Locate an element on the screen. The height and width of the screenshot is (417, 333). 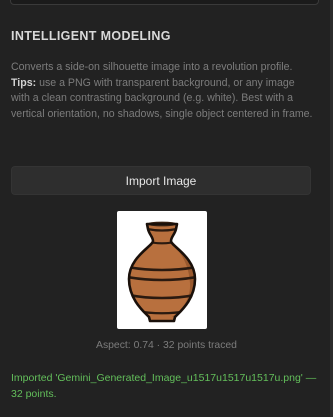
image-preview is located at coordinates (162, 270).